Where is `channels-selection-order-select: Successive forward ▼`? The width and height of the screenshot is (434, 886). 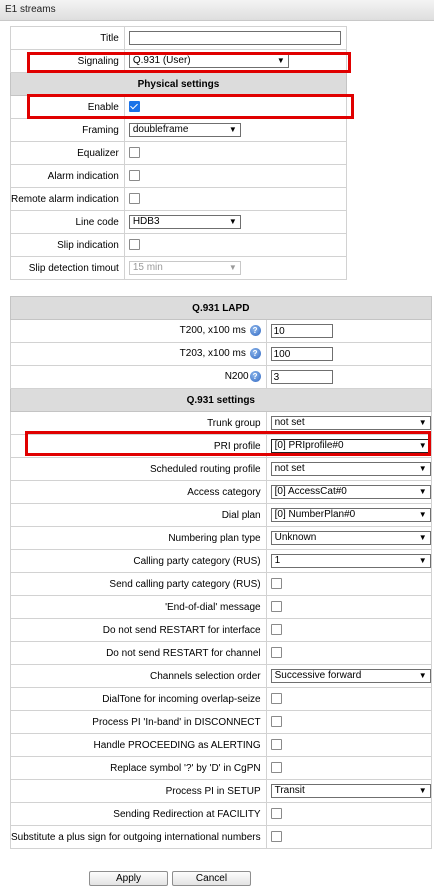 channels-selection-order-select: Successive forward ▼ is located at coordinates (350, 676).